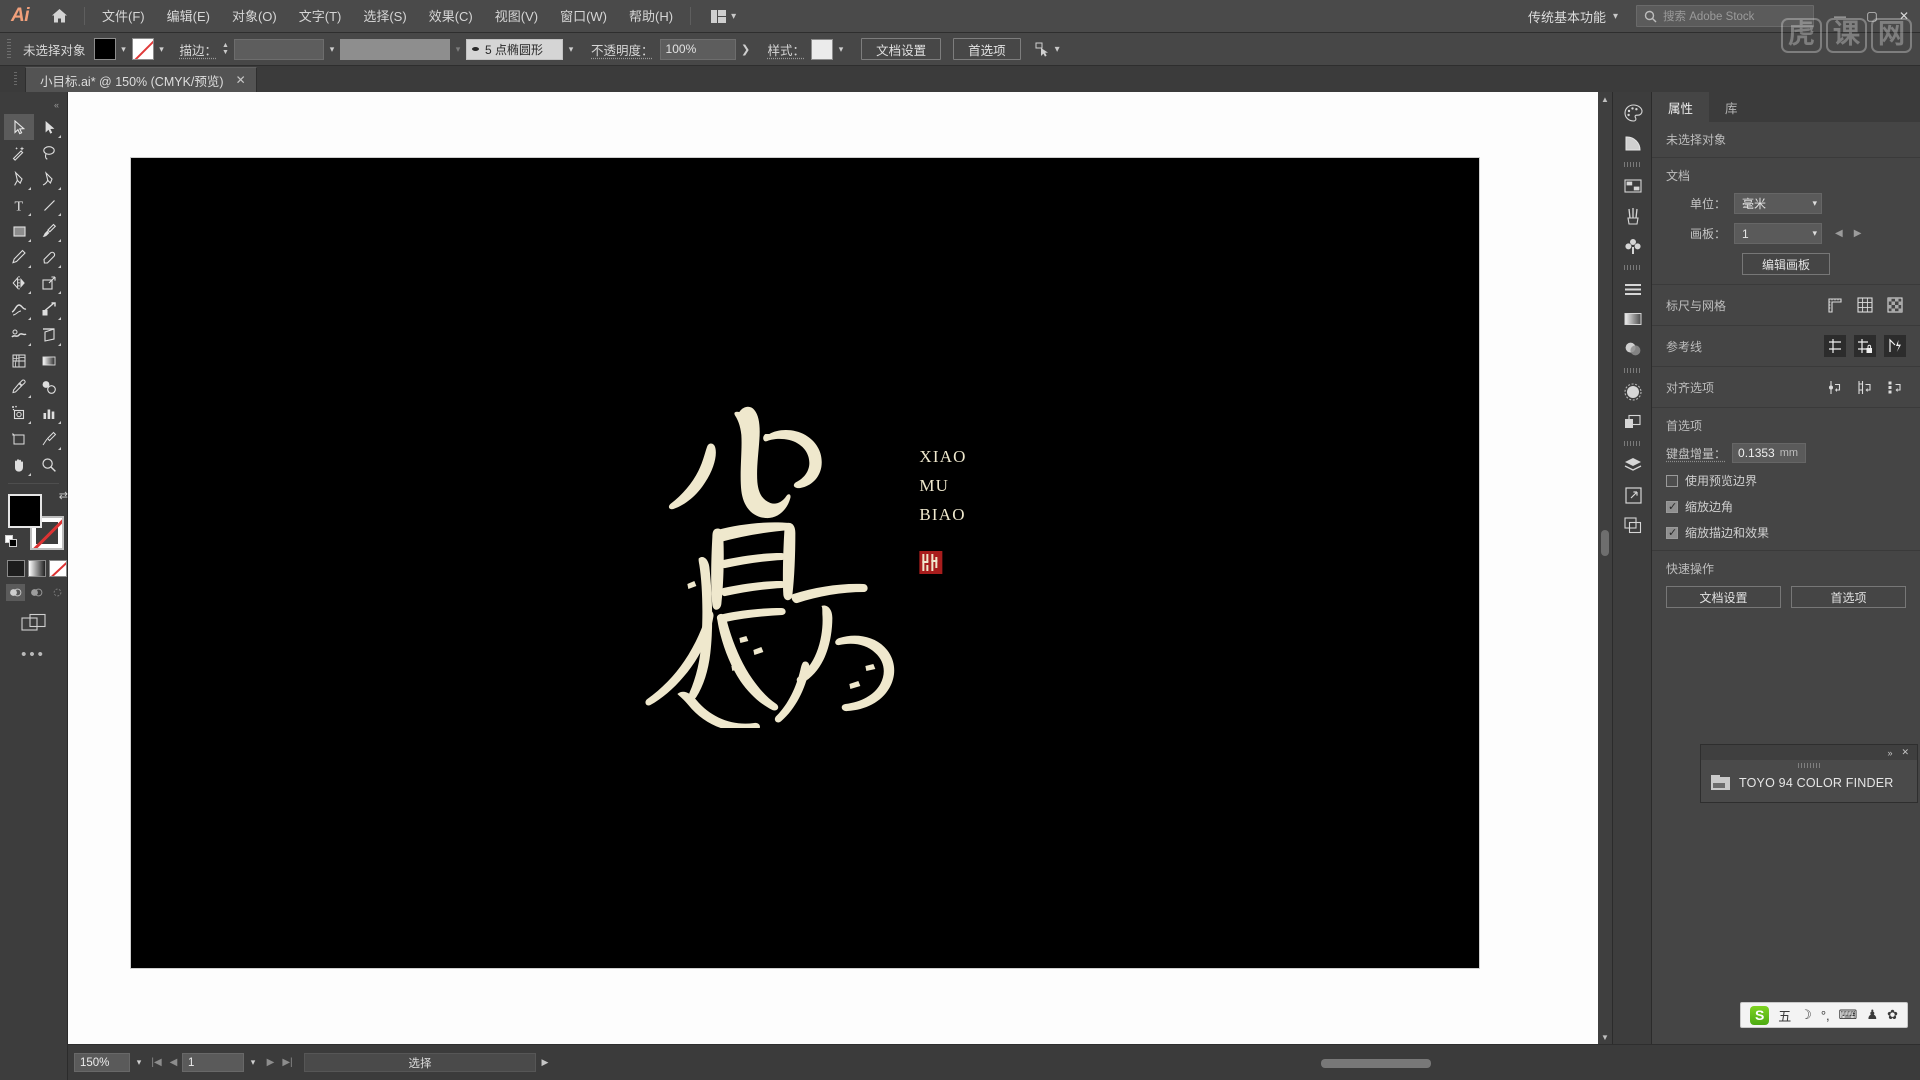 This screenshot has height=1080, width=1920. I want to click on appearance-panel-icon, so click(1633, 392).